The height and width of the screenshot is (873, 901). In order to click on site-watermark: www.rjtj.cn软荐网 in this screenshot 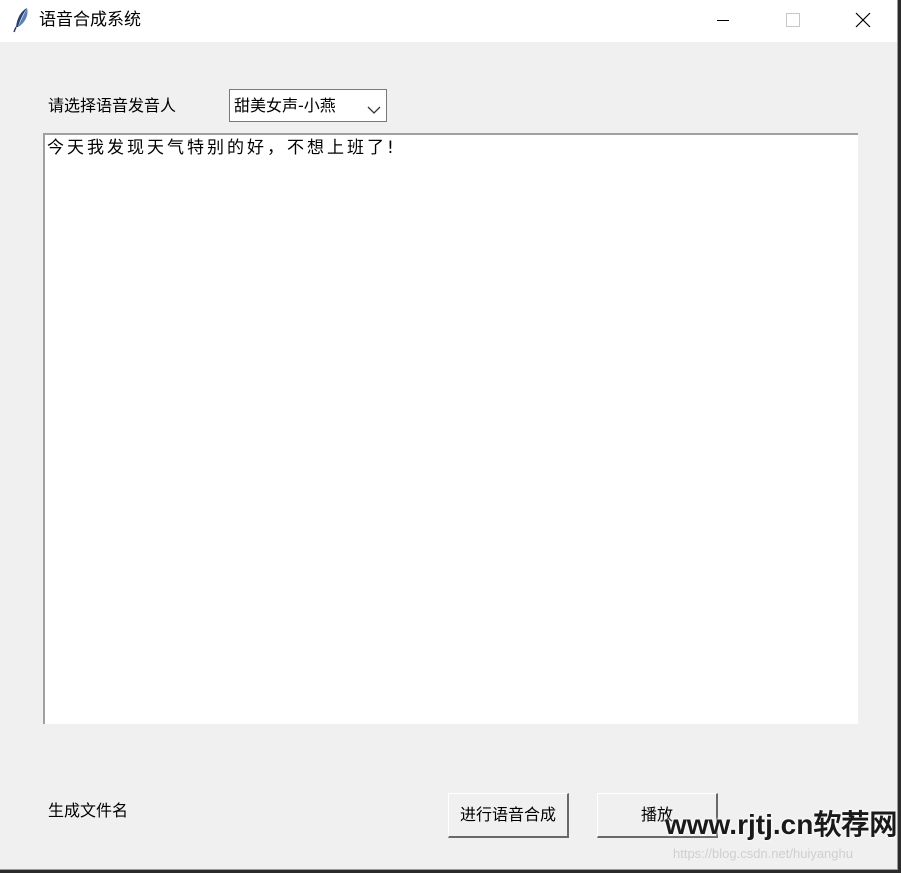, I will do `click(781, 824)`.